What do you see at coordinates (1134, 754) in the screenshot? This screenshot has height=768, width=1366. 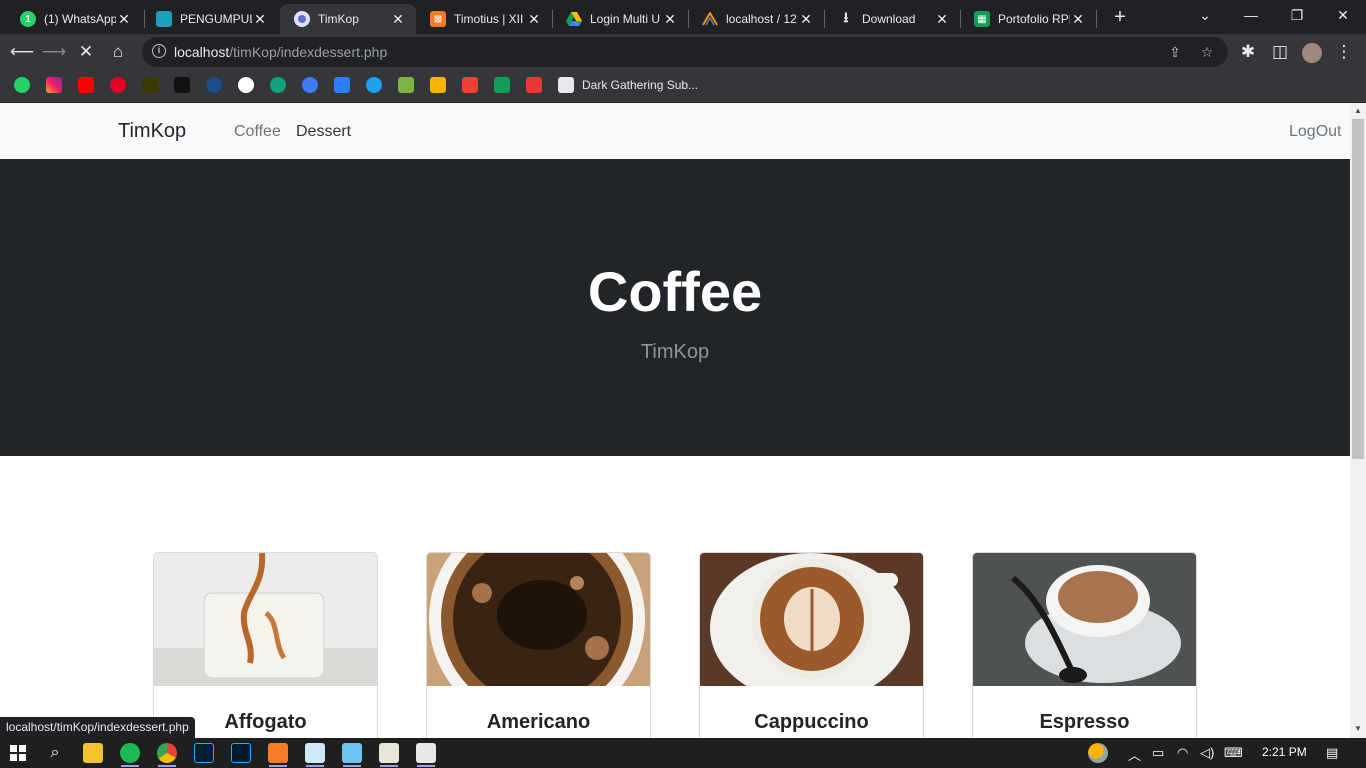 I see `chevron-up-icon: ︿` at bounding box center [1134, 754].